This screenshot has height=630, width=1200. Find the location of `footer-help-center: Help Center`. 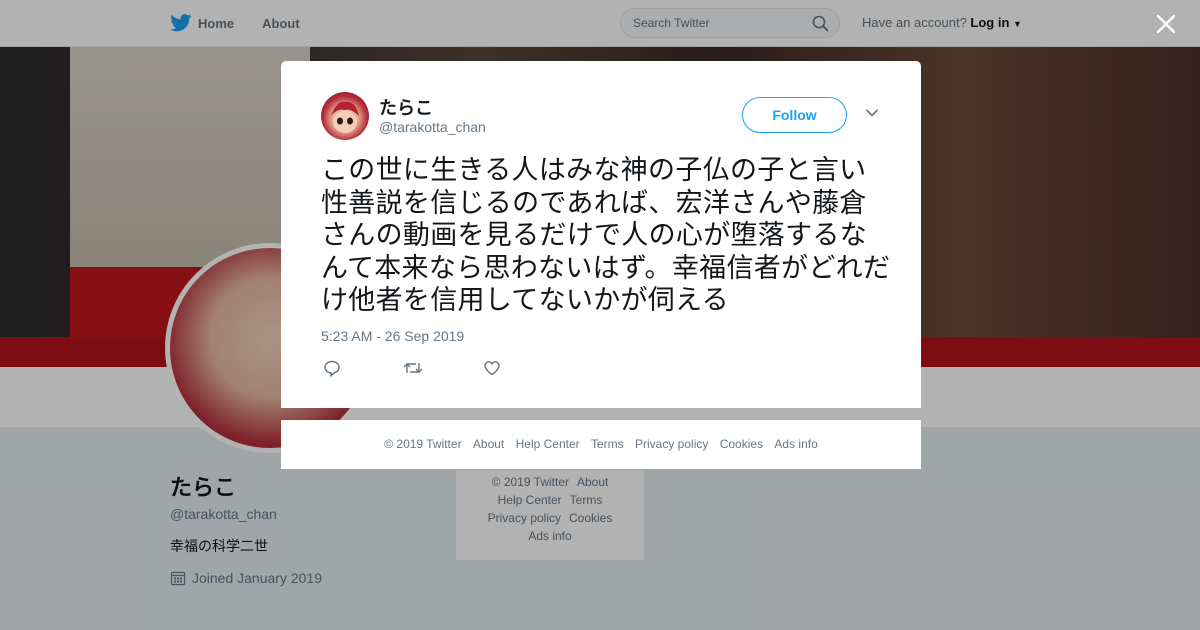

footer-help-center: Help Center is located at coordinates (548, 444).